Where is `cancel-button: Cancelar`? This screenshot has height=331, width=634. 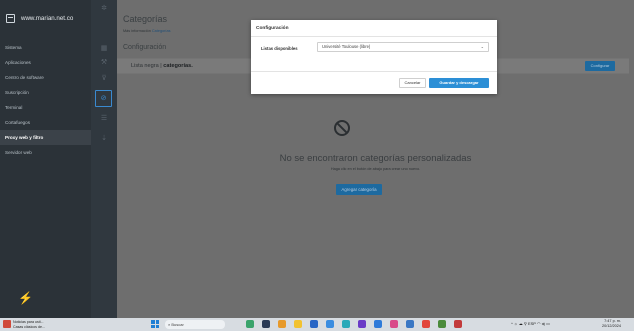 cancel-button: Cancelar is located at coordinates (412, 83).